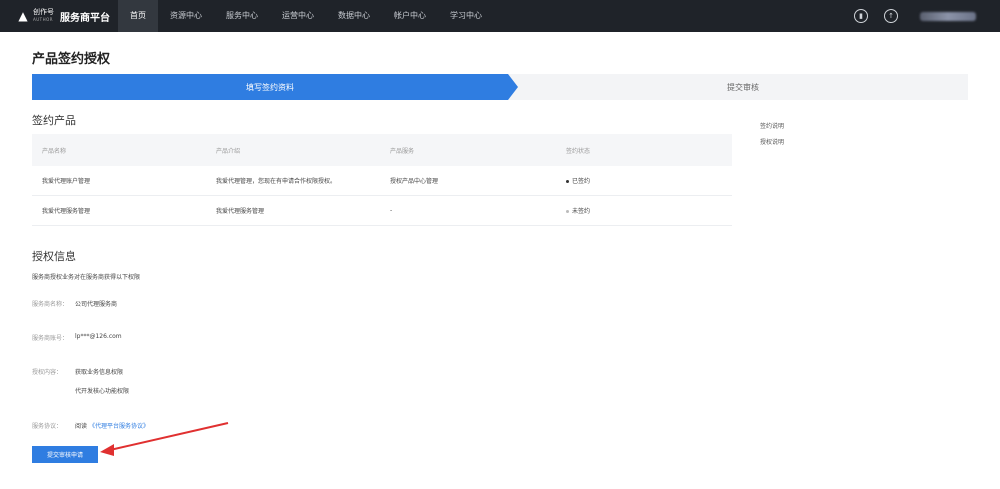 The height and width of the screenshot is (489, 1000). What do you see at coordinates (85, 18) in the screenshot?
I see `platform-title: 服务商平台` at bounding box center [85, 18].